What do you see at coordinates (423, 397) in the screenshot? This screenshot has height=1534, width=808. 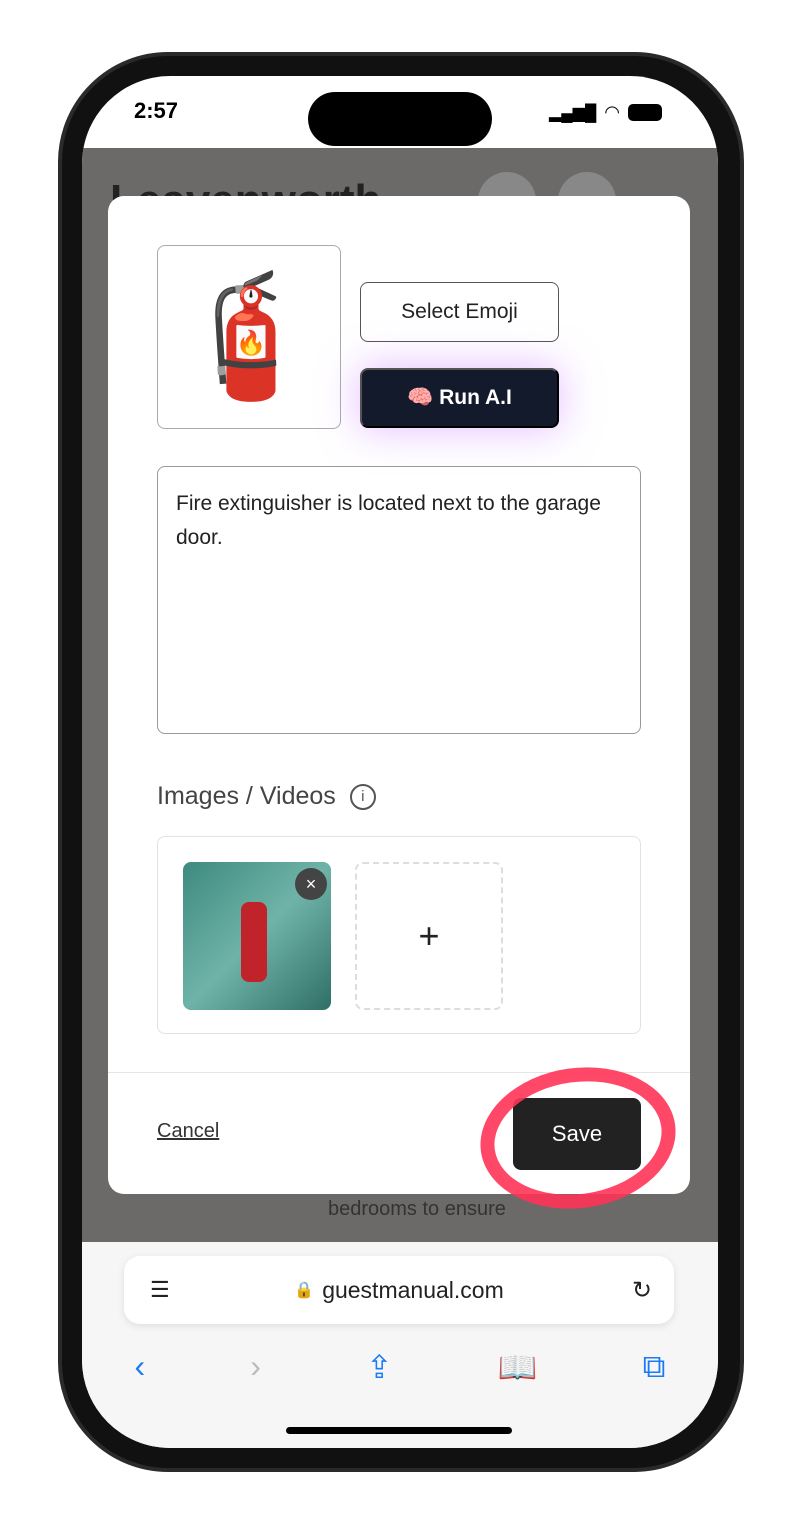 I see `brain-icon: 🧠` at bounding box center [423, 397].